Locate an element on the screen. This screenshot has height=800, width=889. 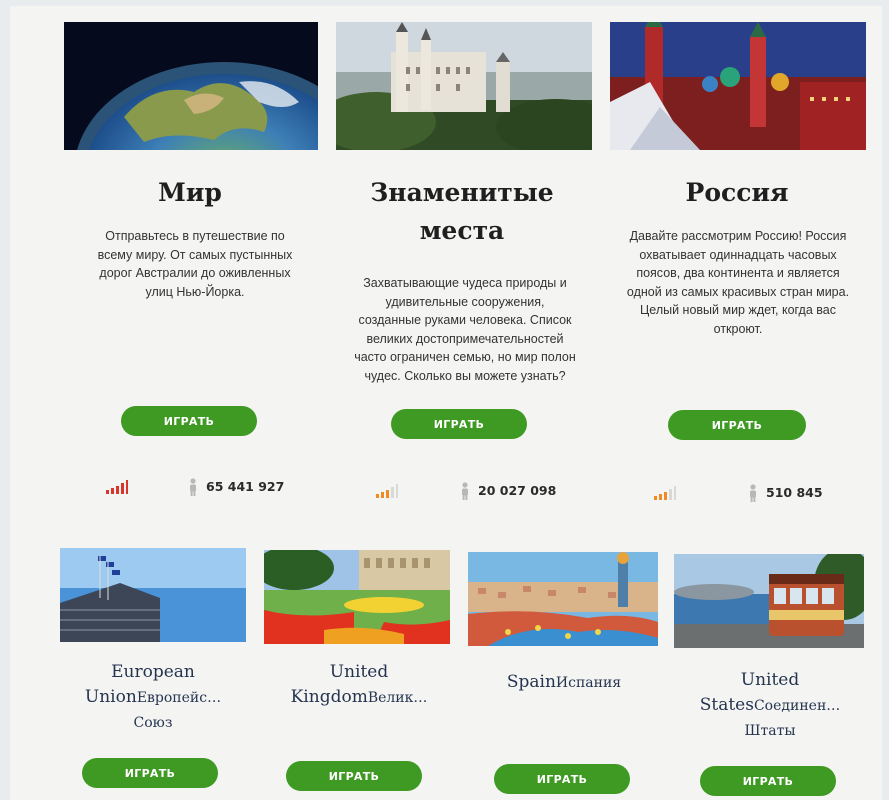
title-english-line1: European is located at coordinates (153, 672).